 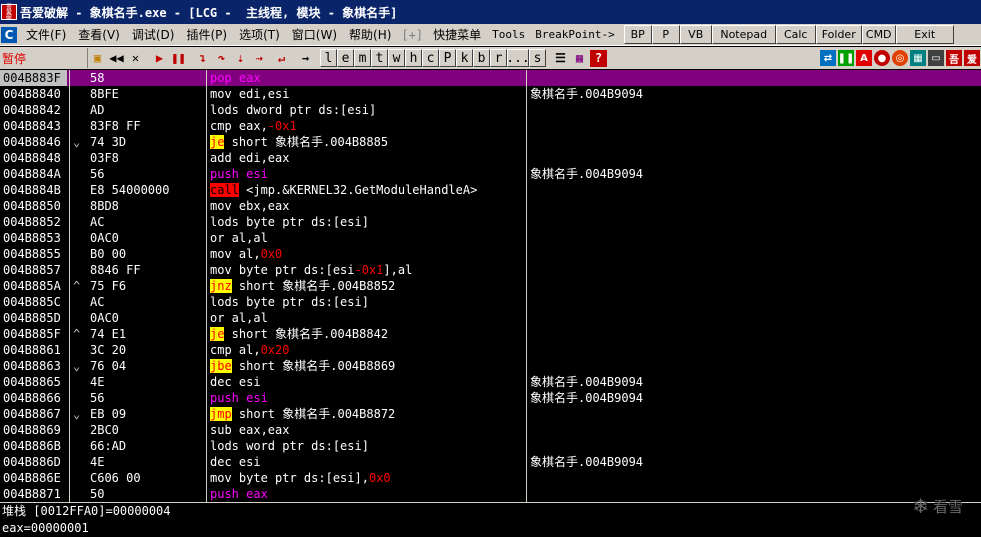 I want to click on disasm-row: 004B8865 4E dec esi 象棋名手.004B9094, so click(x=490, y=382).